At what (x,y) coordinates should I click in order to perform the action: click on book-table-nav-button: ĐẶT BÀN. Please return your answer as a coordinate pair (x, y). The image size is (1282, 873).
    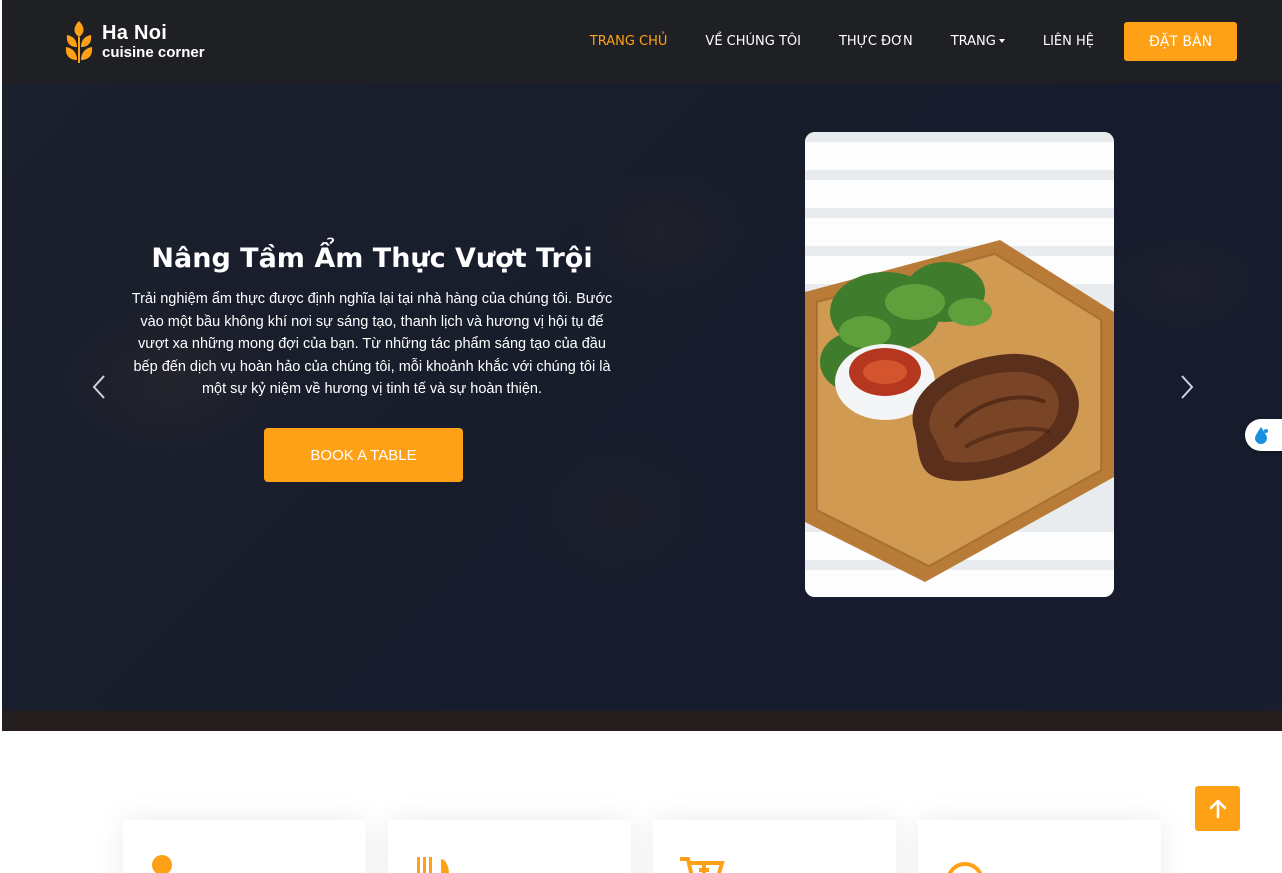
    Looking at the image, I should click on (1180, 41).